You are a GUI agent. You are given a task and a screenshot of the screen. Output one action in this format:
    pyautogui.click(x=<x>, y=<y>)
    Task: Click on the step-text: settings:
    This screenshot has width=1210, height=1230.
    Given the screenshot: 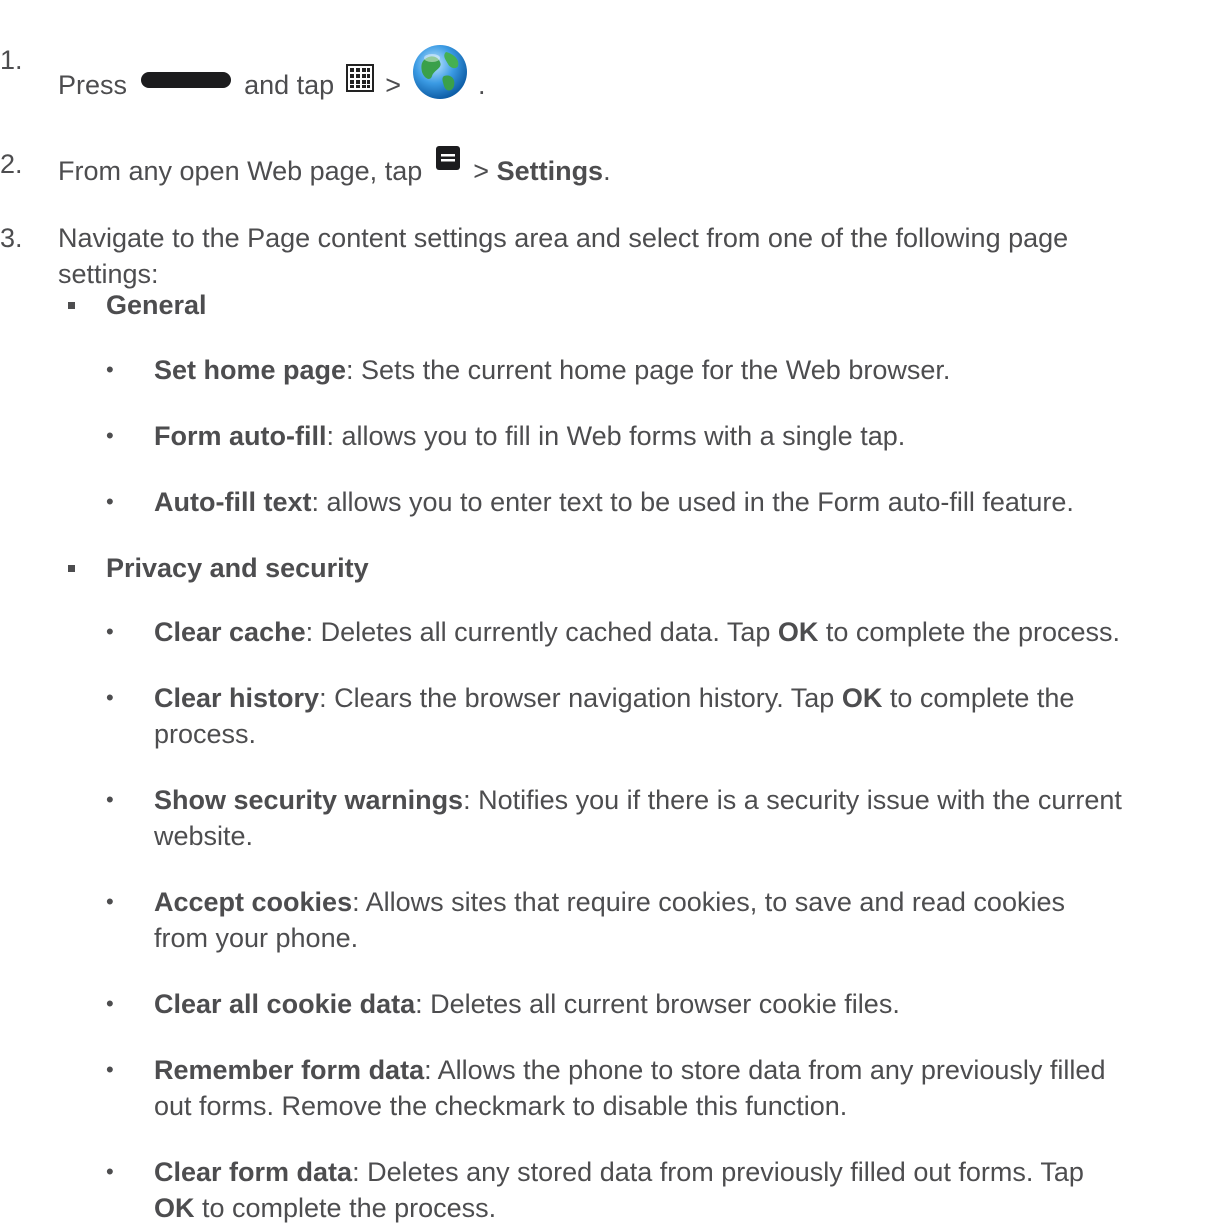 What is the action you would take?
    pyautogui.click(x=108, y=274)
    